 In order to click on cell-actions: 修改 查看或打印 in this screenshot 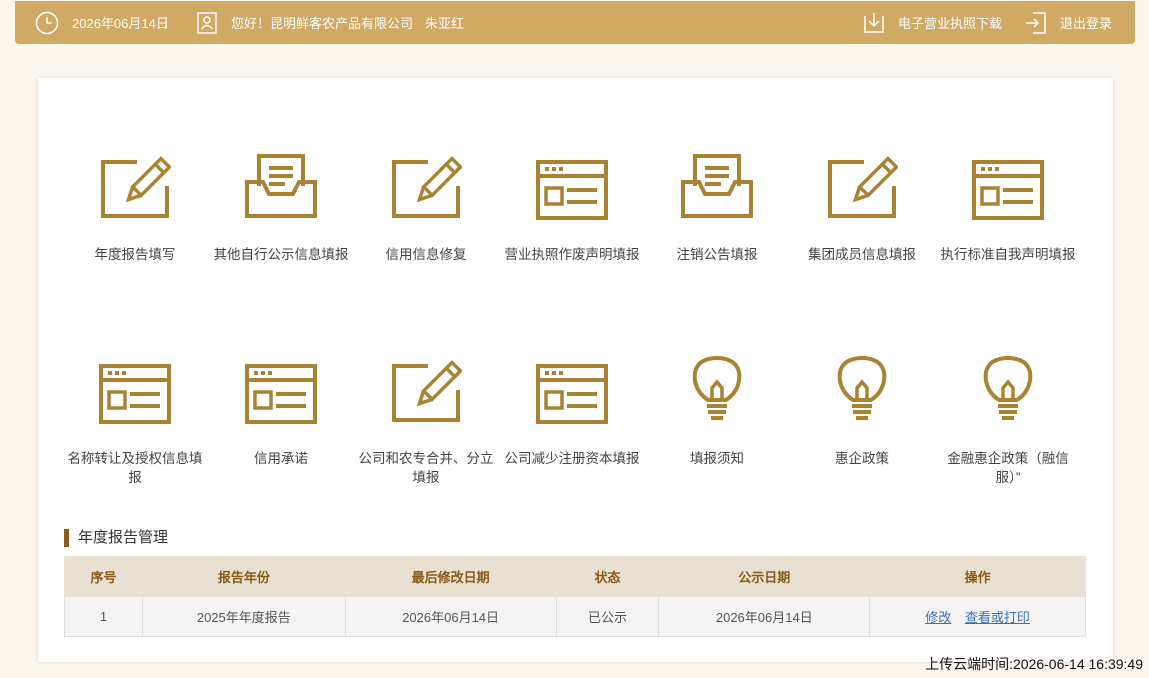, I will do `click(977, 616)`.